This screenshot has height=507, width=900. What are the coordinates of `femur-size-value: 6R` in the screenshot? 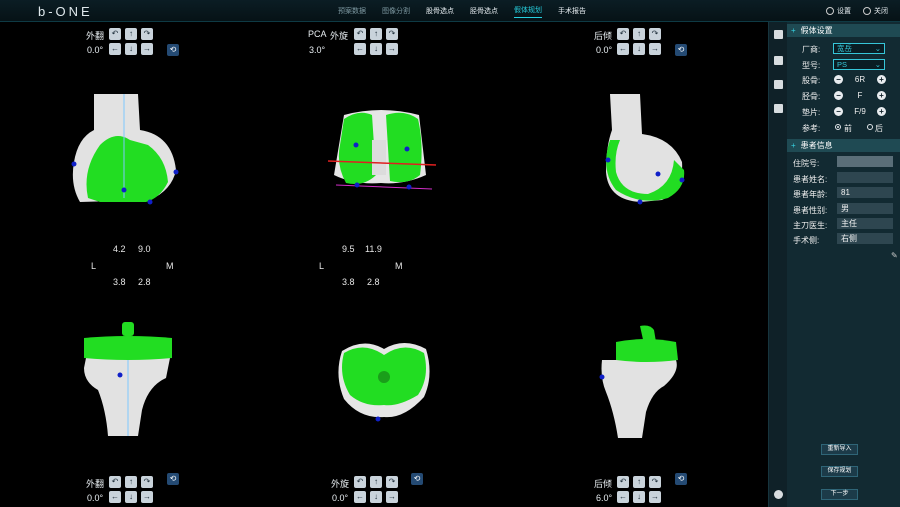 It's located at (860, 79).